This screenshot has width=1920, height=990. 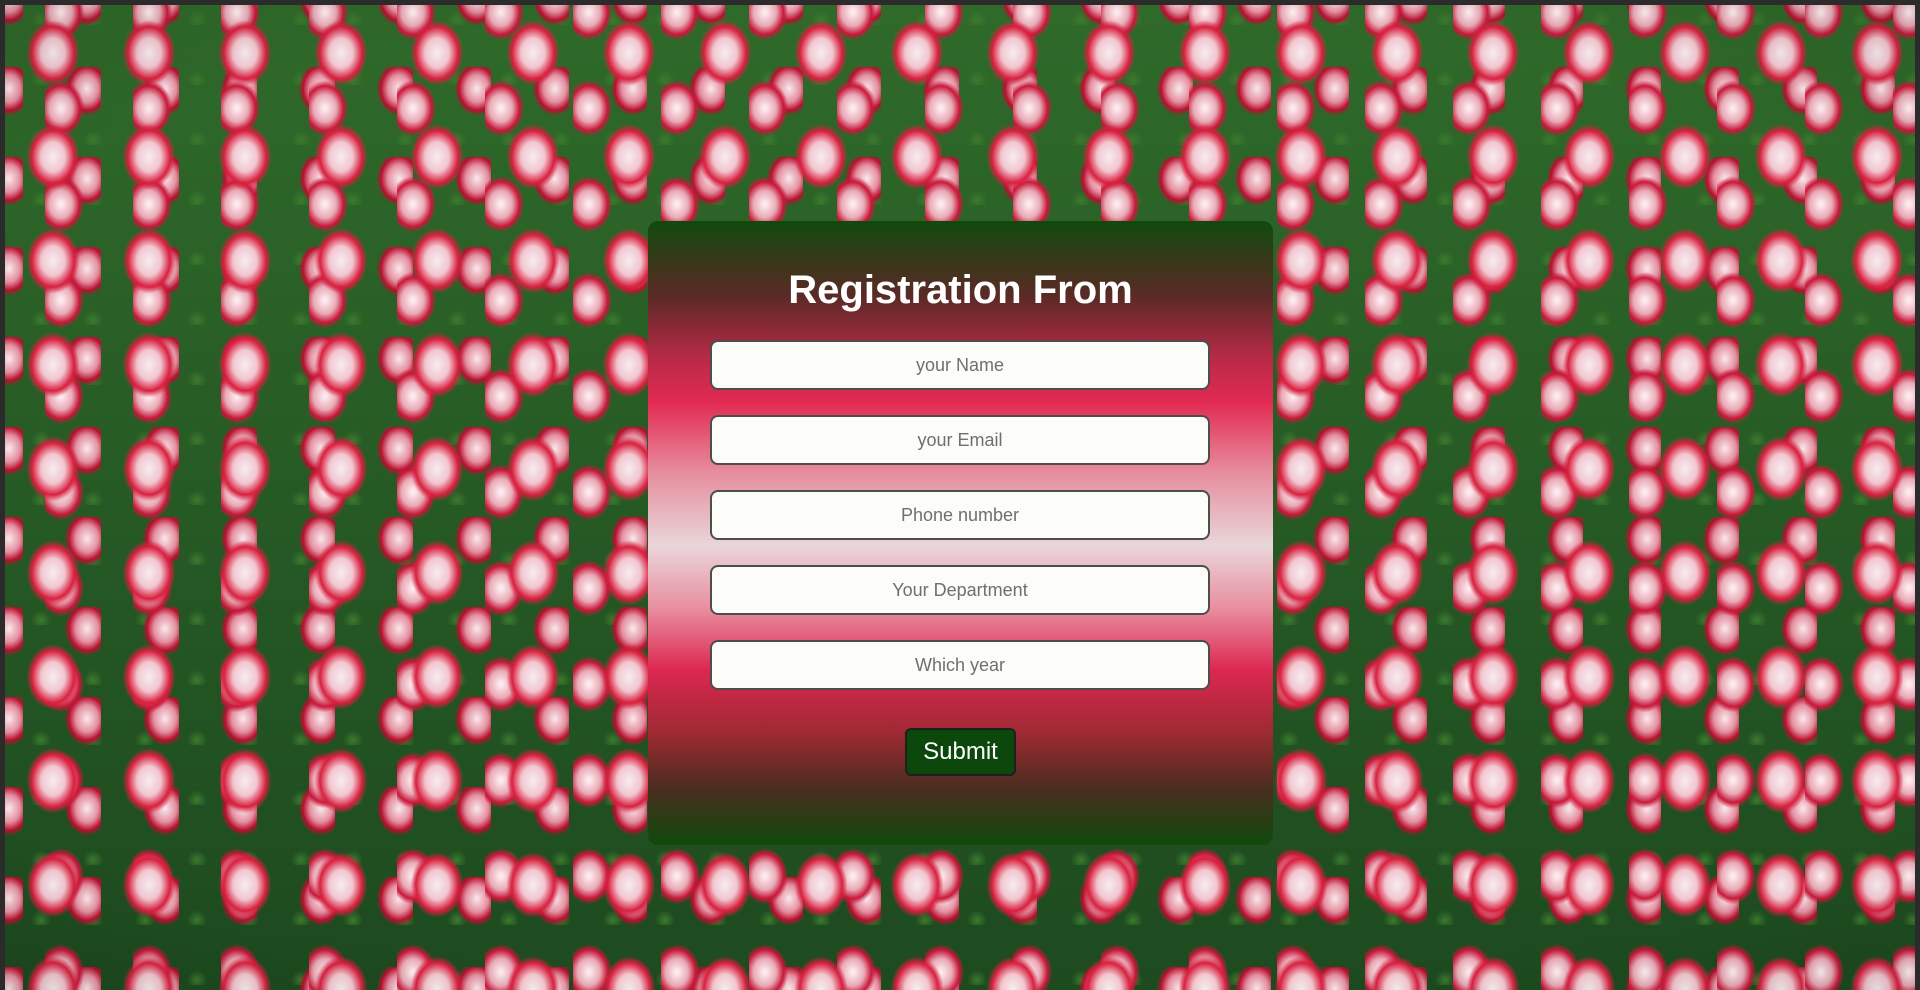 I want to click on submit-button: Submit, so click(x=960, y=752).